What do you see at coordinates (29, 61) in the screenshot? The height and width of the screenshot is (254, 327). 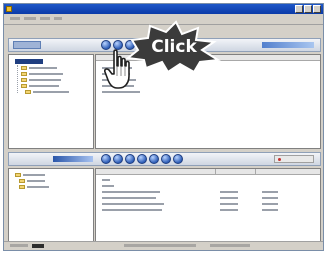 I see `tree-item-selected` at bounding box center [29, 61].